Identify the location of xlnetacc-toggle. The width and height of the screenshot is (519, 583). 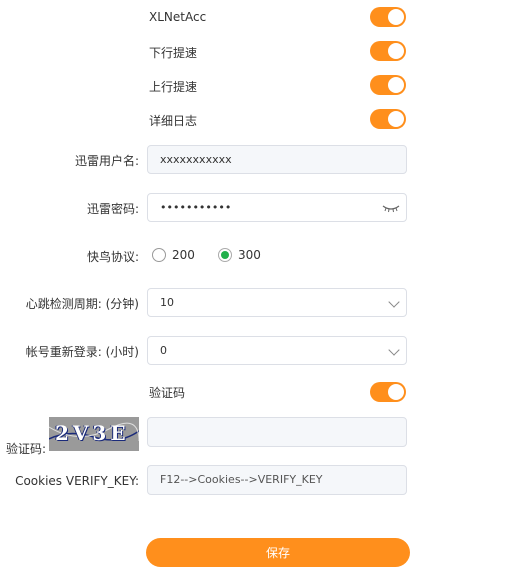
(388, 17).